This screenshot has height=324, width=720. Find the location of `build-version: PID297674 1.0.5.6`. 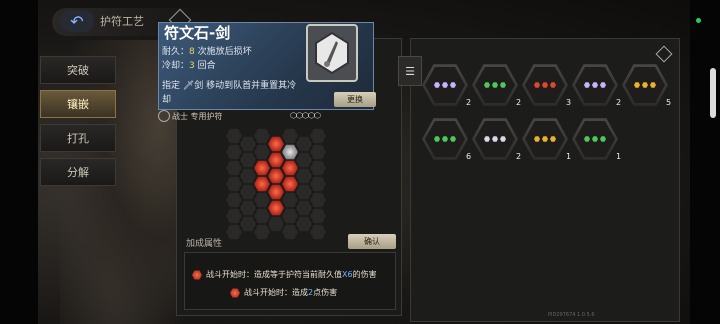

build-version: PID297674 1.0.5.6 is located at coordinates (571, 315).